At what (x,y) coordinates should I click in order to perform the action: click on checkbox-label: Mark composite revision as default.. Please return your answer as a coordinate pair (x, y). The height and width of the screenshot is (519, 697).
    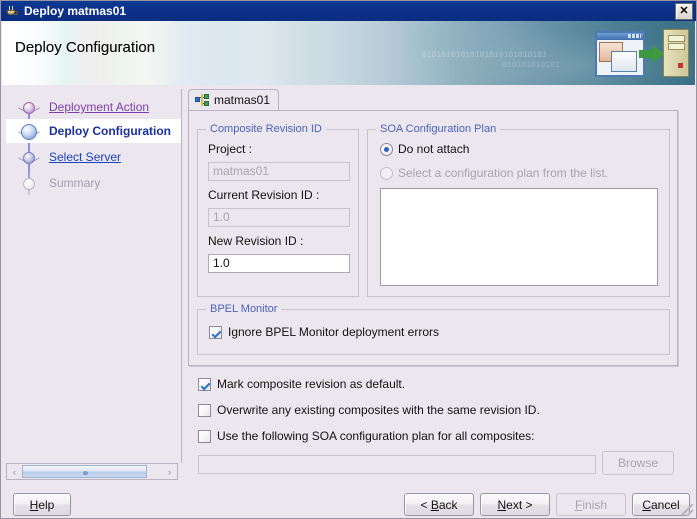
    Looking at the image, I should click on (311, 384).